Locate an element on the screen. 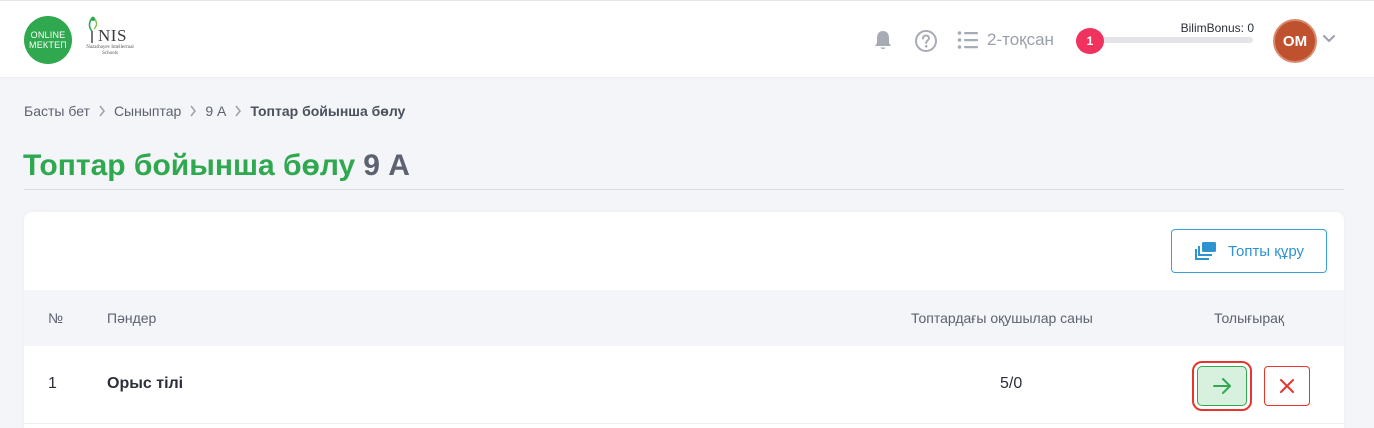 The height and width of the screenshot is (428, 1374). help-icon is located at coordinates (926, 41).